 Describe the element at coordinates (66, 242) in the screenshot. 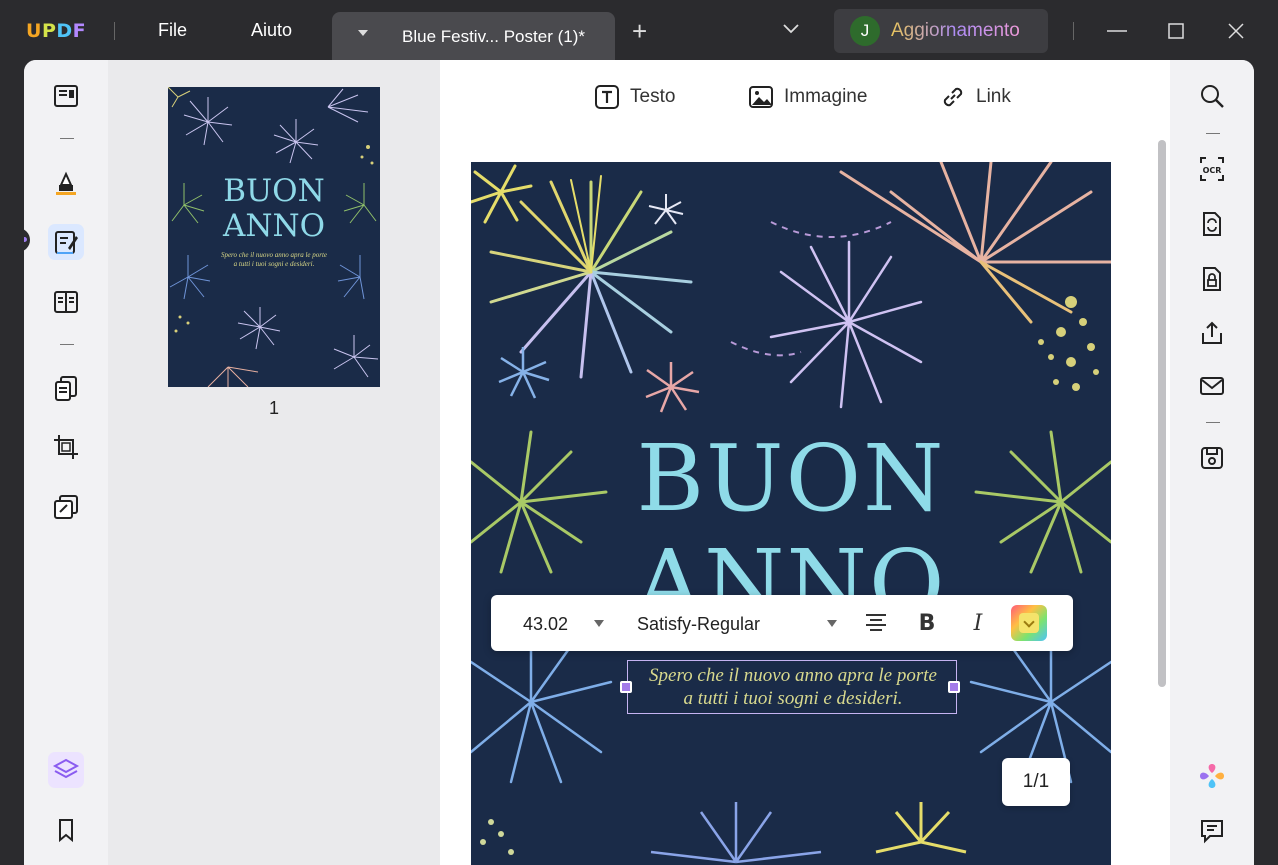

I see `edit-pdf-icon` at that location.